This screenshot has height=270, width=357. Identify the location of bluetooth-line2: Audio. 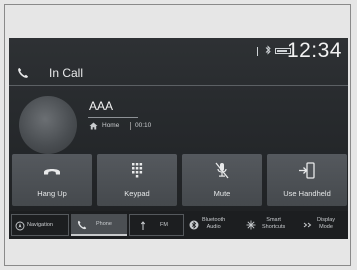
(213, 227).